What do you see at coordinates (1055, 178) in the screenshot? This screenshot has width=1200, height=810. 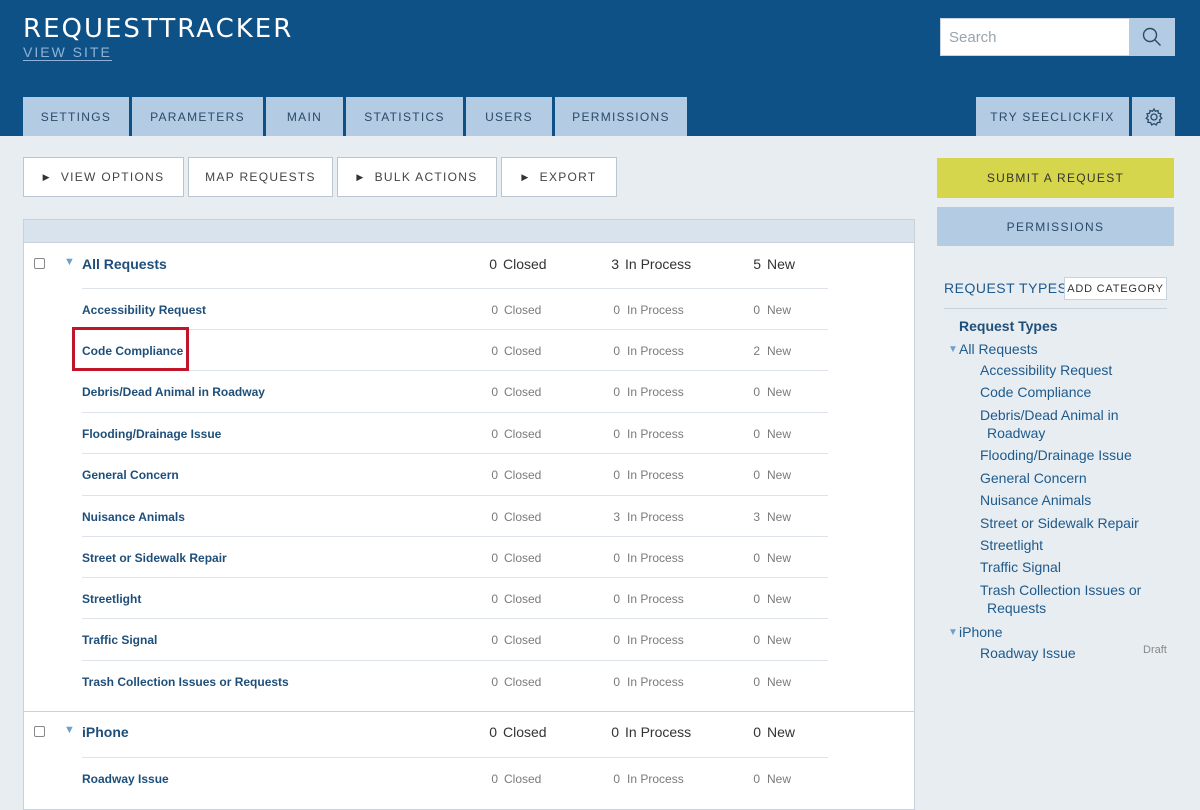 I see `submit-request-button: SUBMIT A REQUEST` at bounding box center [1055, 178].